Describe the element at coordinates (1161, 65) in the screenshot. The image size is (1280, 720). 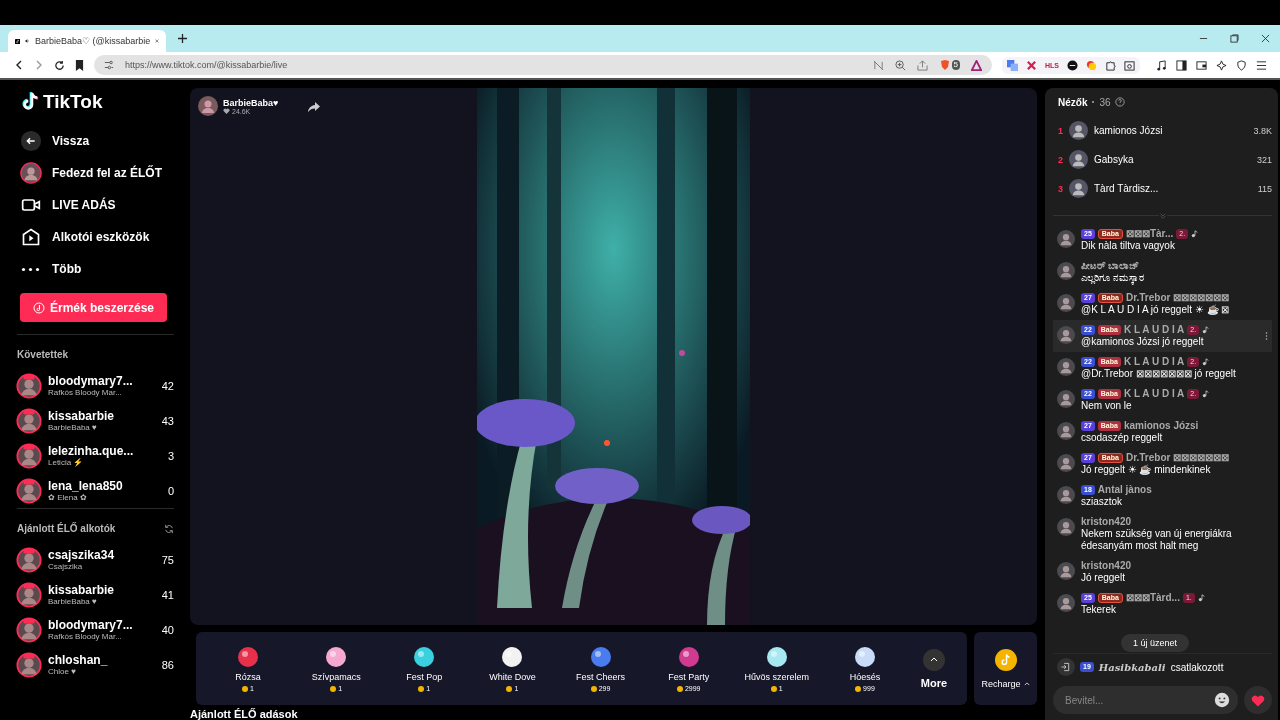
I see `music-icon` at that location.